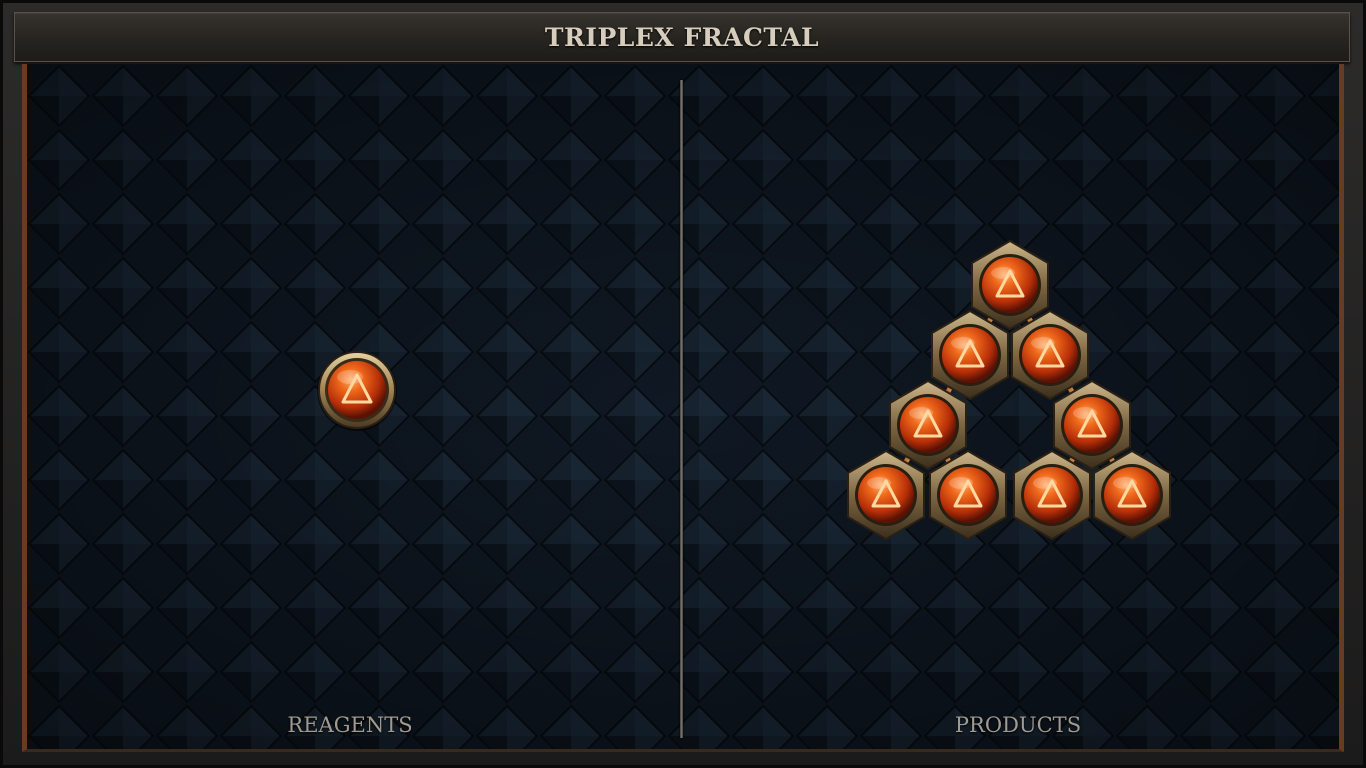 This screenshot has height=768, width=1366. I want to click on reagents-label: REAGENTS, so click(350, 725).